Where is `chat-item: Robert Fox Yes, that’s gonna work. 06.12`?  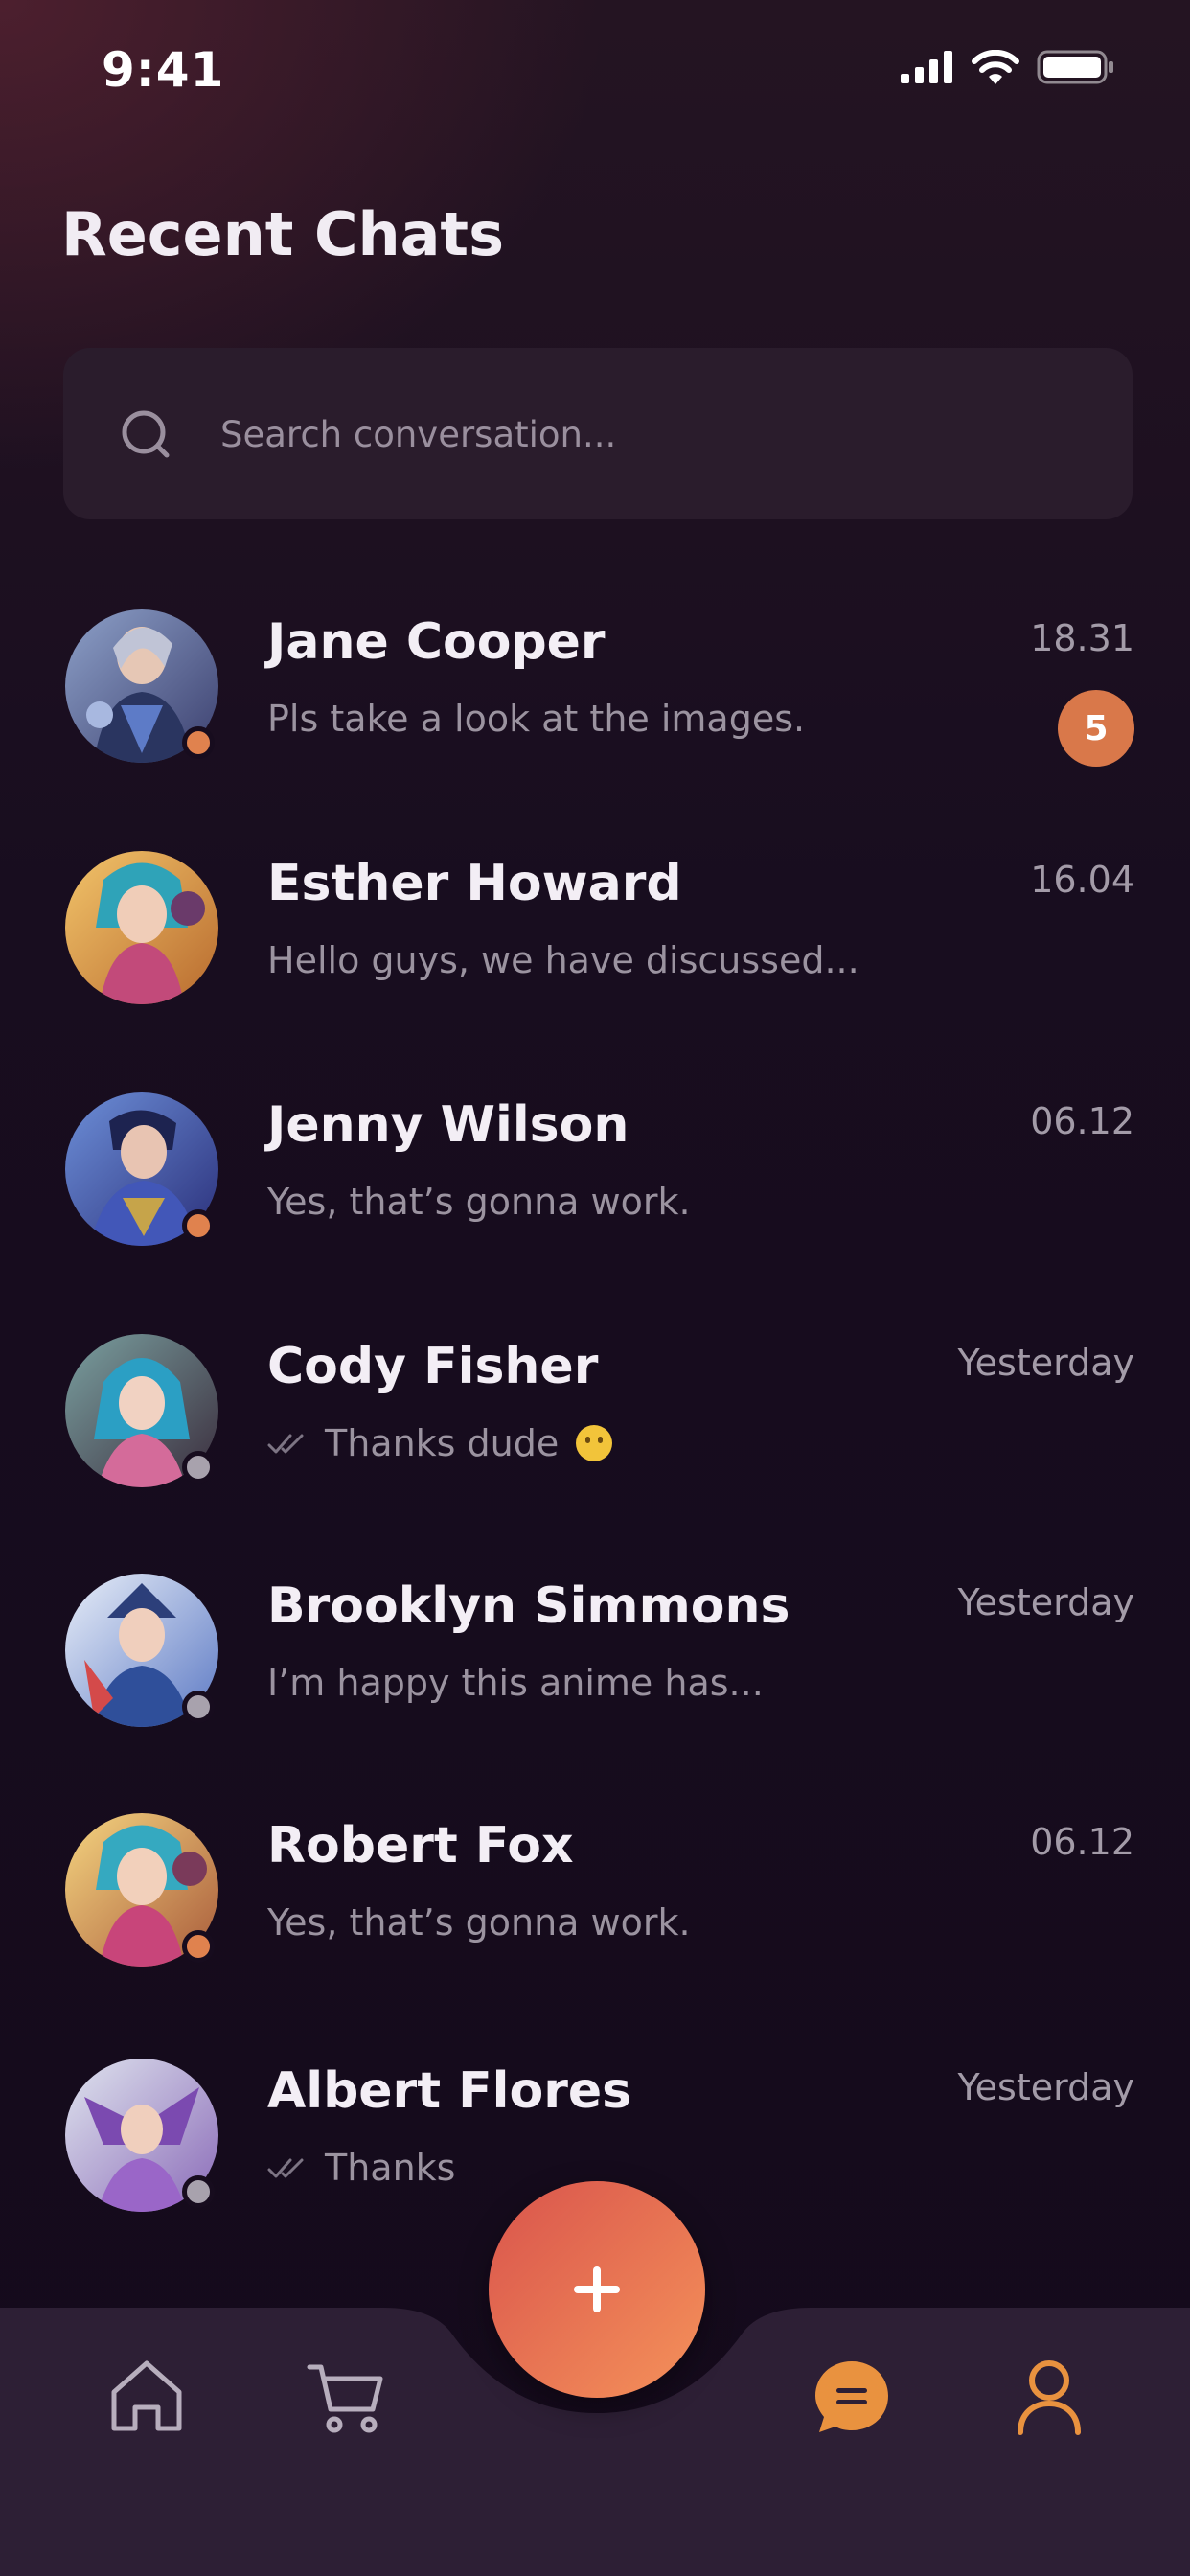
chat-item: Robert Fox Yes, that’s gonna work. 06.12 is located at coordinates (595, 1903).